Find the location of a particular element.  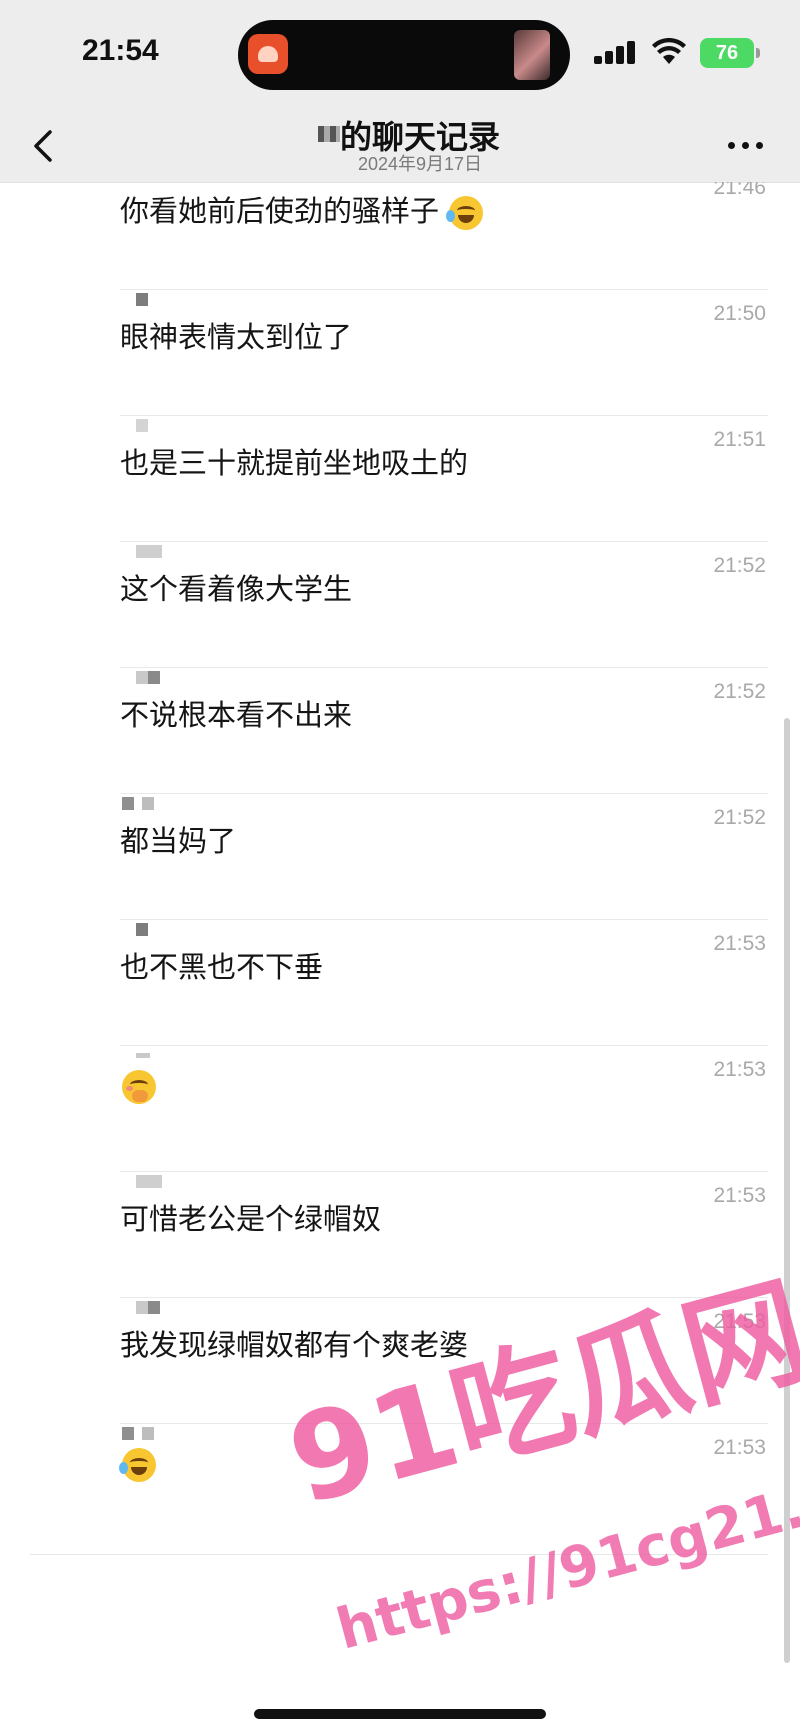

message-text: 都当妈了 is located at coordinates (178, 842).